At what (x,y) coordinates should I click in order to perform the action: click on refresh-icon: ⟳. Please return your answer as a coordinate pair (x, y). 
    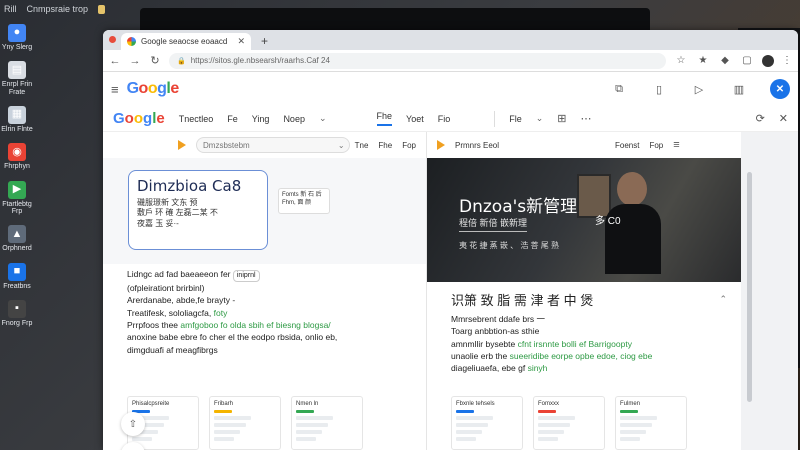
    Looking at the image, I should click on (760, 118).